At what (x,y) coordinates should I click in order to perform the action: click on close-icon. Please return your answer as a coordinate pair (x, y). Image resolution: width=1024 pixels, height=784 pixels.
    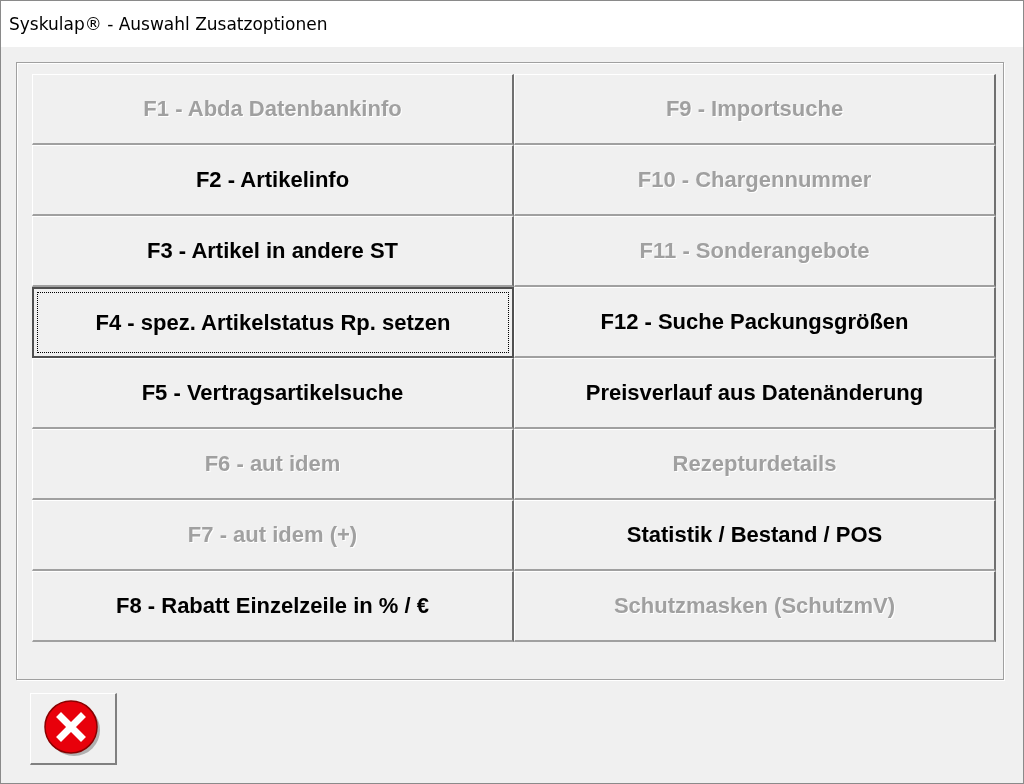
    Looking at the image, I should click on (73, 728).